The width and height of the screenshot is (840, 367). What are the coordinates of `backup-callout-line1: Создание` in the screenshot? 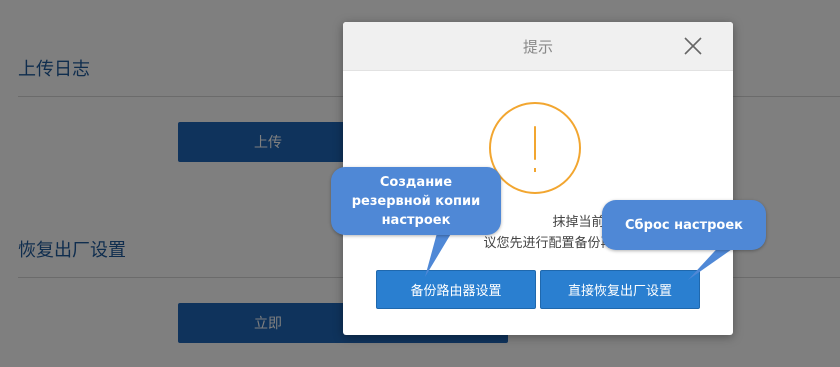 It's located at (416, 182).